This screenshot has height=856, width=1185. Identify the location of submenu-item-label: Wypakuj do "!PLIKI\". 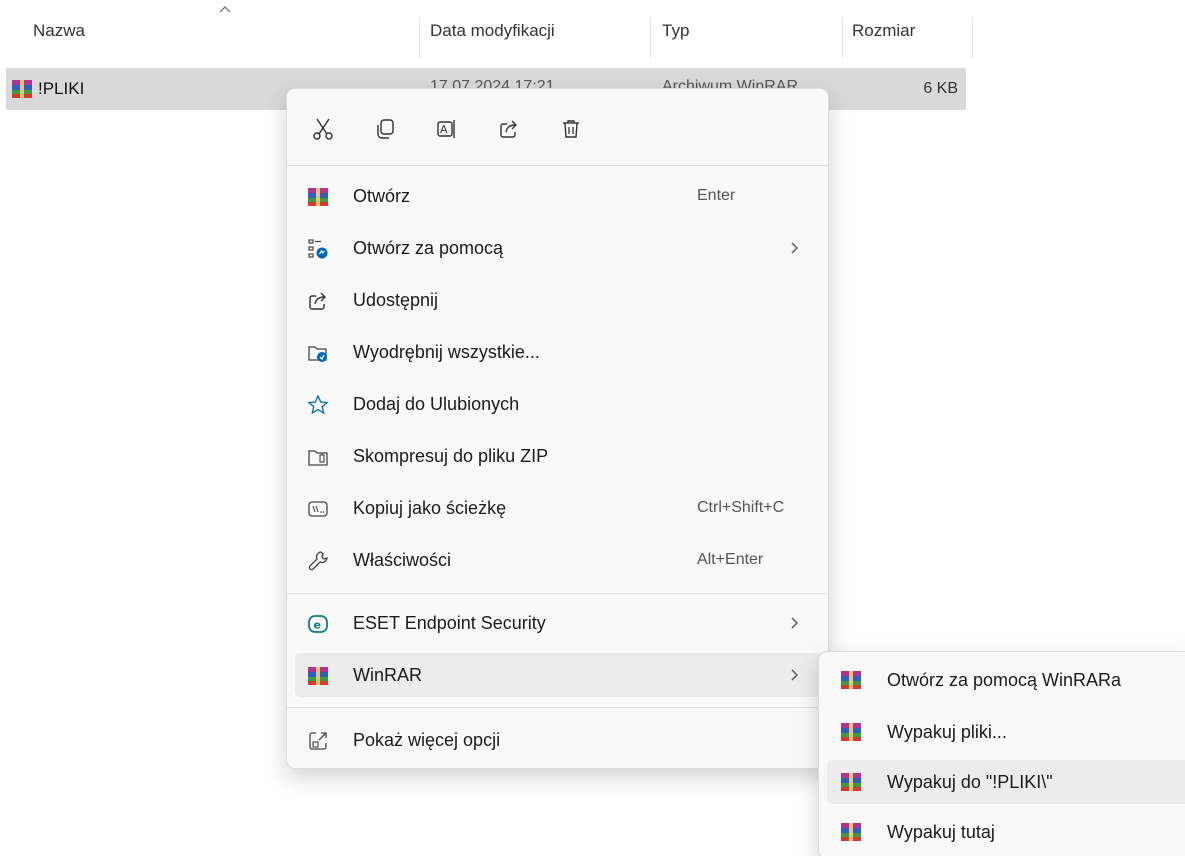
(970, 781).